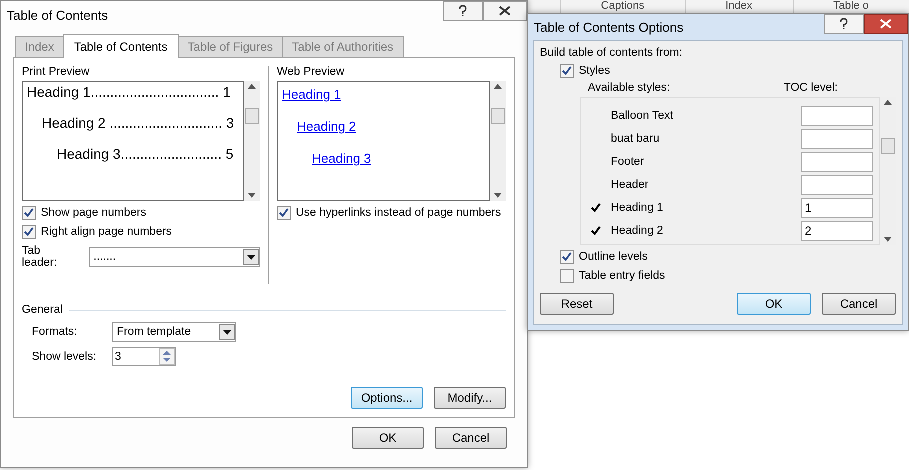 This screenshot has width=909, height=470. Describe the element at coordinates (637, 208) in the screenshot. I see `style-name: Heading 1` at that location.